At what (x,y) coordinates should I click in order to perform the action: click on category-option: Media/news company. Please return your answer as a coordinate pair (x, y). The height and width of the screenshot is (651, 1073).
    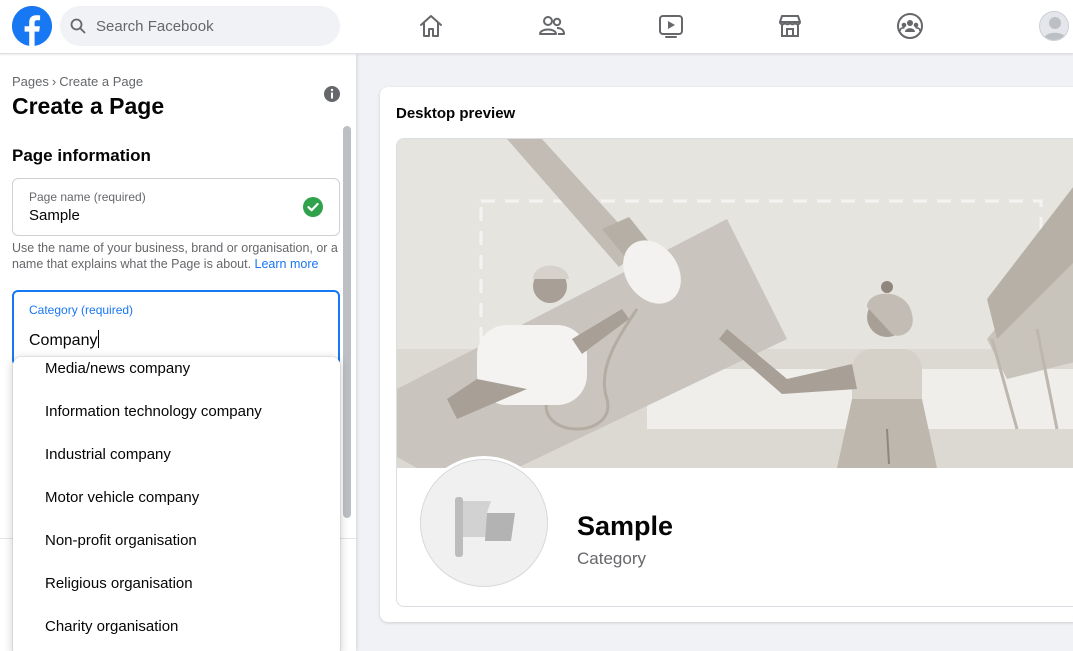
    Looking at the image, I should click on (176, 378).